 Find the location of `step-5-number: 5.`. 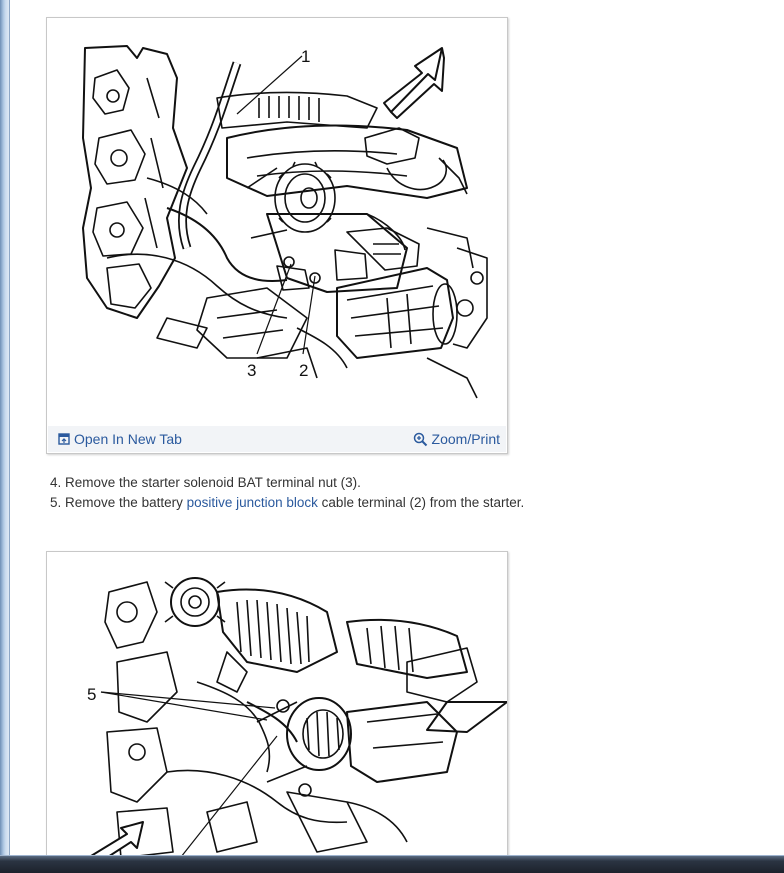

step-5-number: 5. is located at coordinates (56, 502).